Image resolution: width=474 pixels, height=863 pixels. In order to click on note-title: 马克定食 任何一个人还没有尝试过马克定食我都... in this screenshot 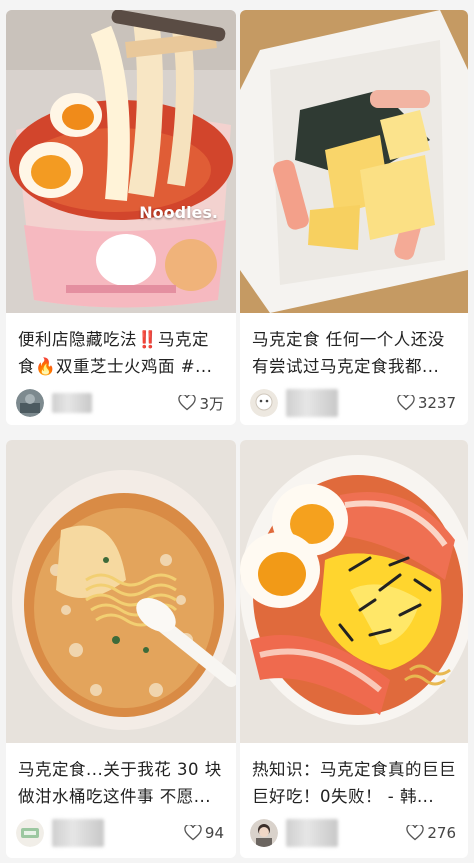, I will do `click(355, 353)`.